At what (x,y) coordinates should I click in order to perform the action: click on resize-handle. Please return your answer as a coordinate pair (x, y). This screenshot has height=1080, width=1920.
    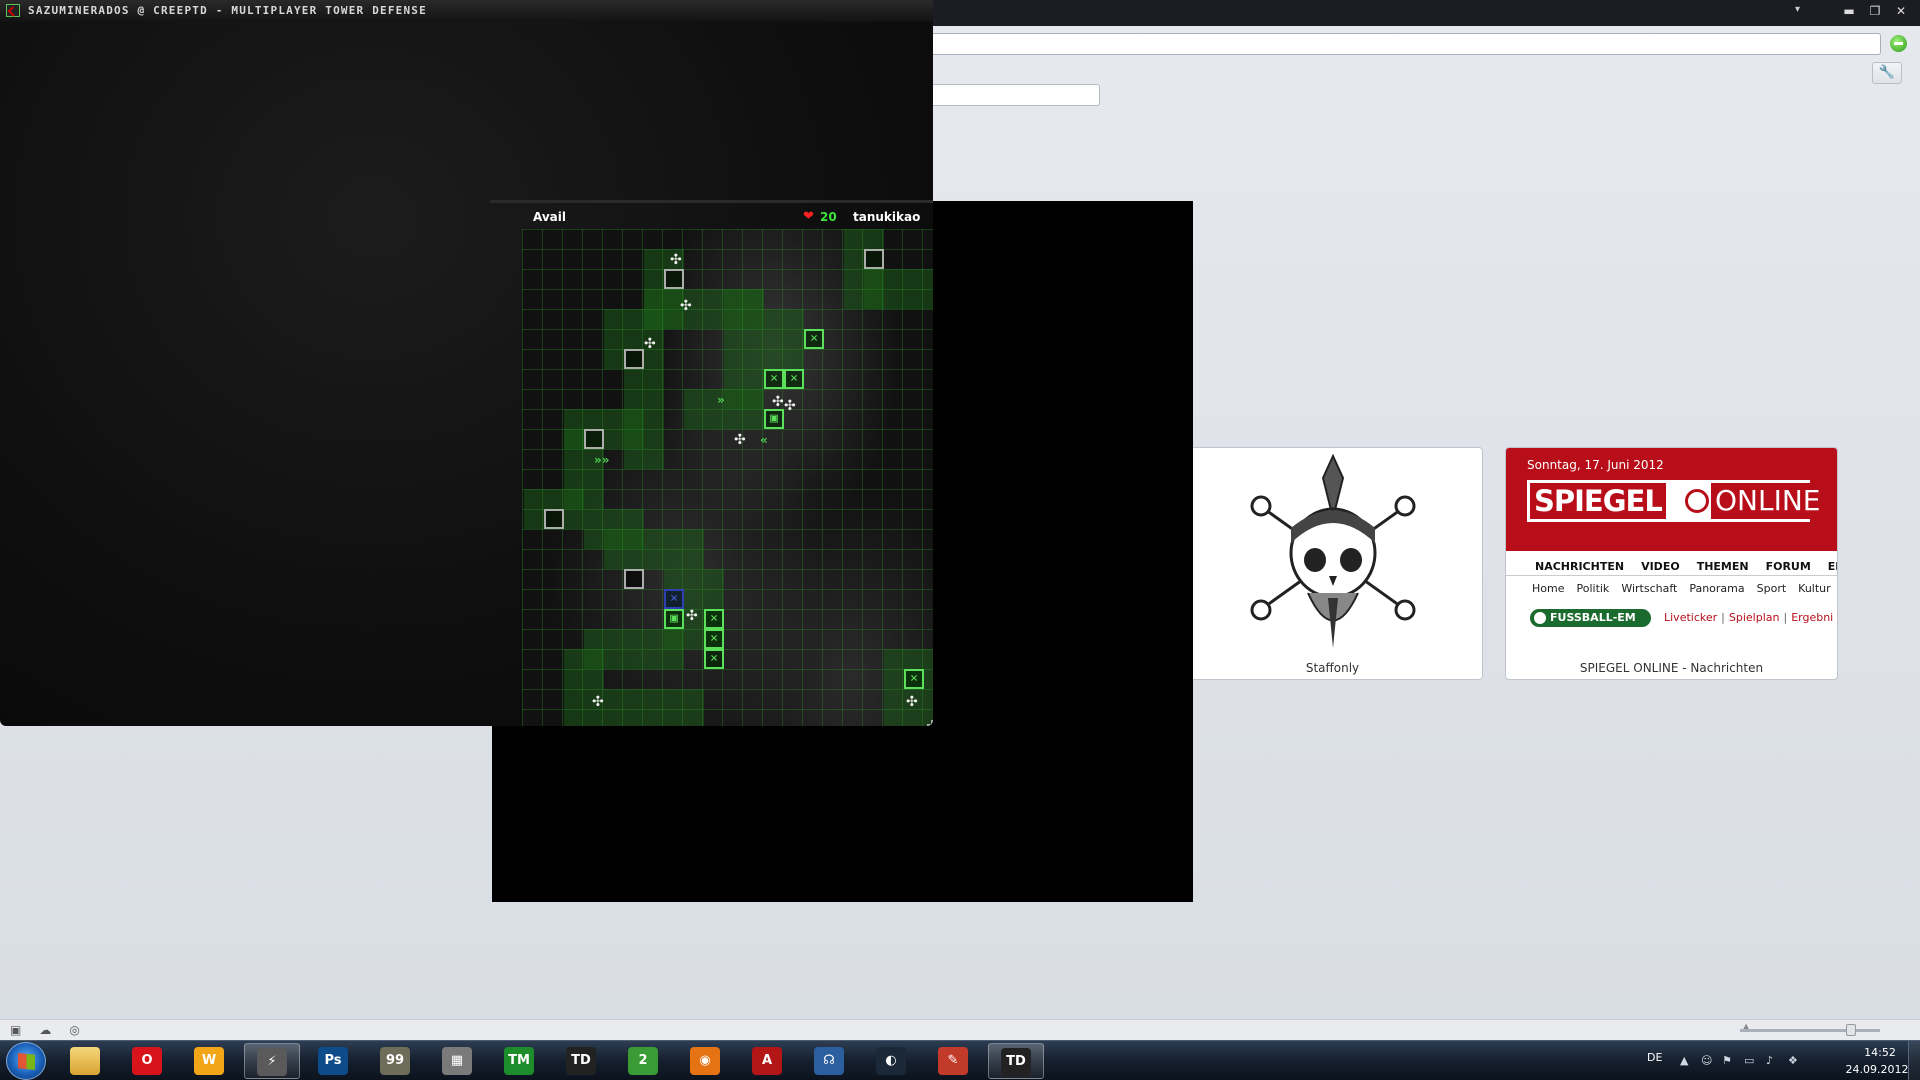
    Looking at the image, I should click on (930, 723).